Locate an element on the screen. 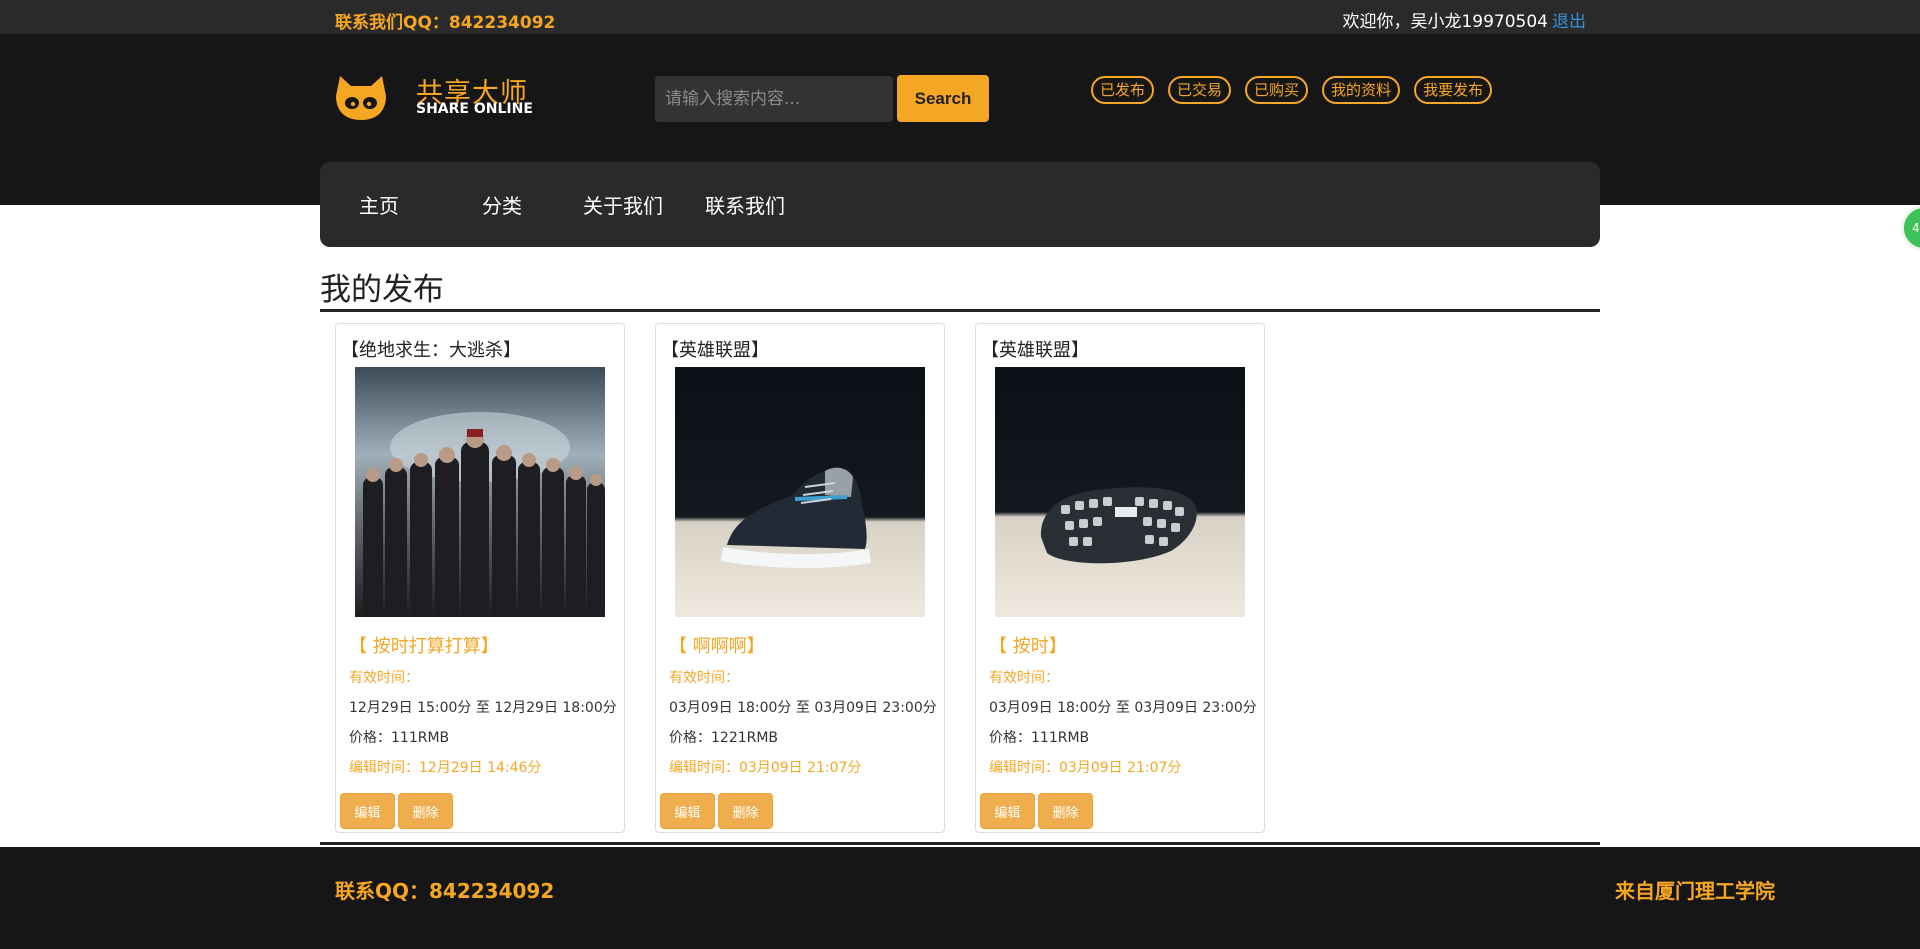 The width and height of the screenshot is (1920, 949). post-price: 价格：1221RMB is located at coordinates (724, 738).